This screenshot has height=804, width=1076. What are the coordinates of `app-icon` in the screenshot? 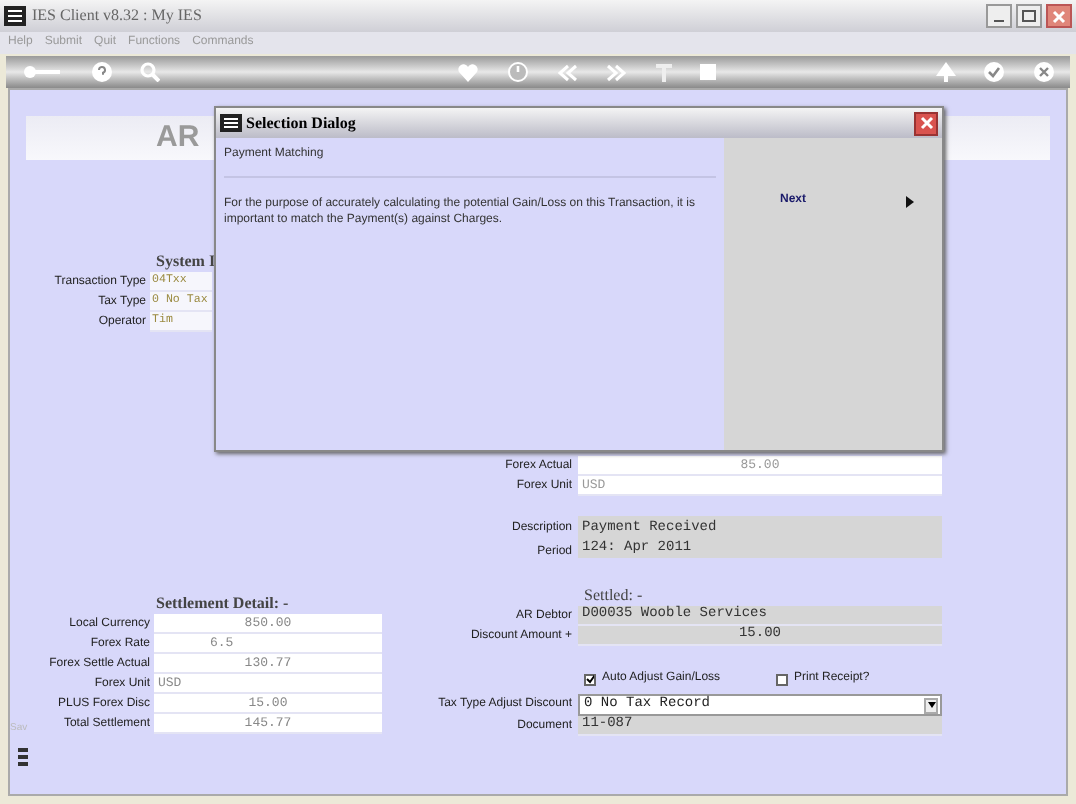 It's located at (15, 16).